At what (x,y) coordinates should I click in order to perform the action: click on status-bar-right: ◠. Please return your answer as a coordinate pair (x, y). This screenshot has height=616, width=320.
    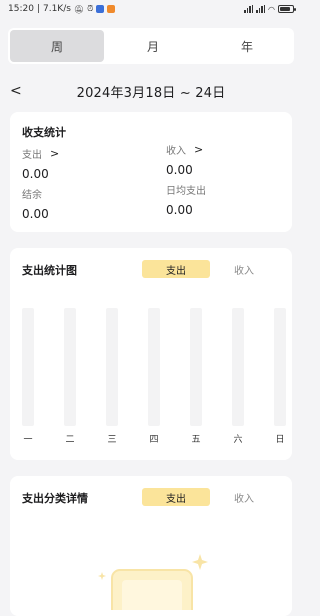
    Looking at the image, I should click on (270, 9).